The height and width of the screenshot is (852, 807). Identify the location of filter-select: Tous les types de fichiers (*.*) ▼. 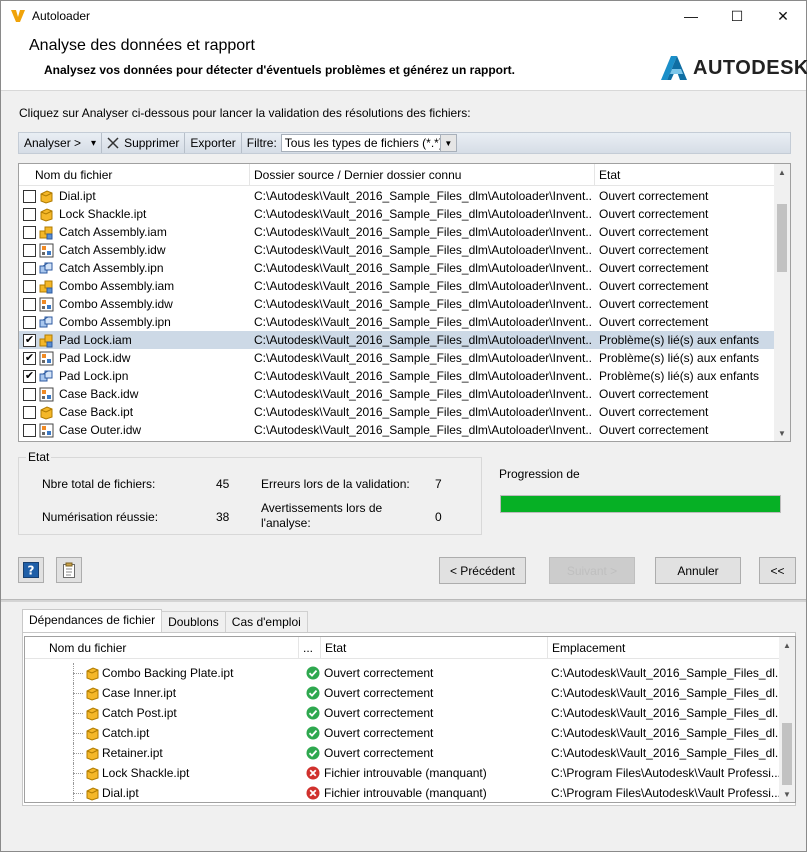
(368, 143).